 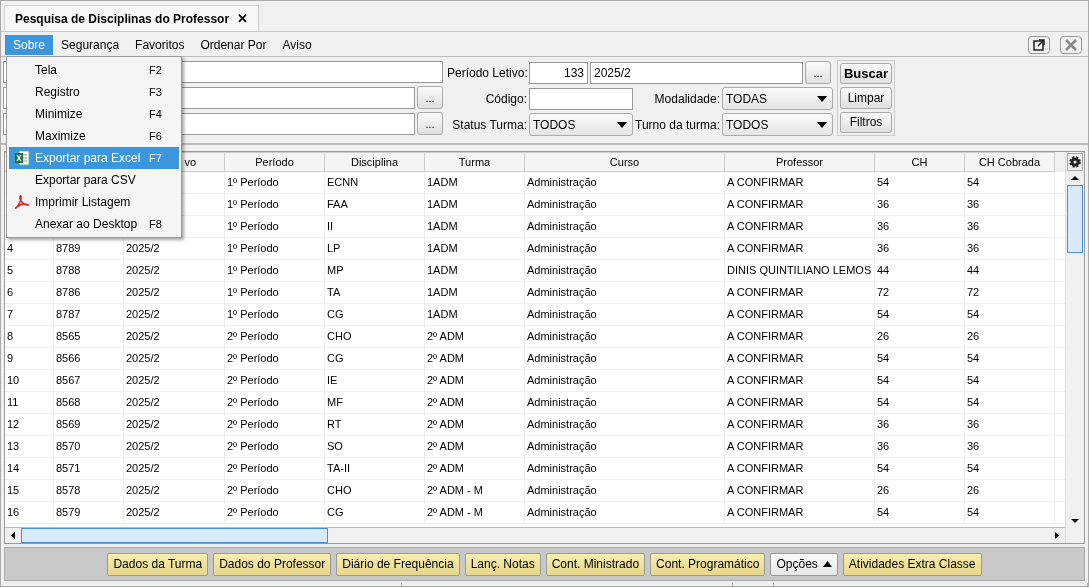 I want to click on table-cell: 44, so click(x=1010, y=270).